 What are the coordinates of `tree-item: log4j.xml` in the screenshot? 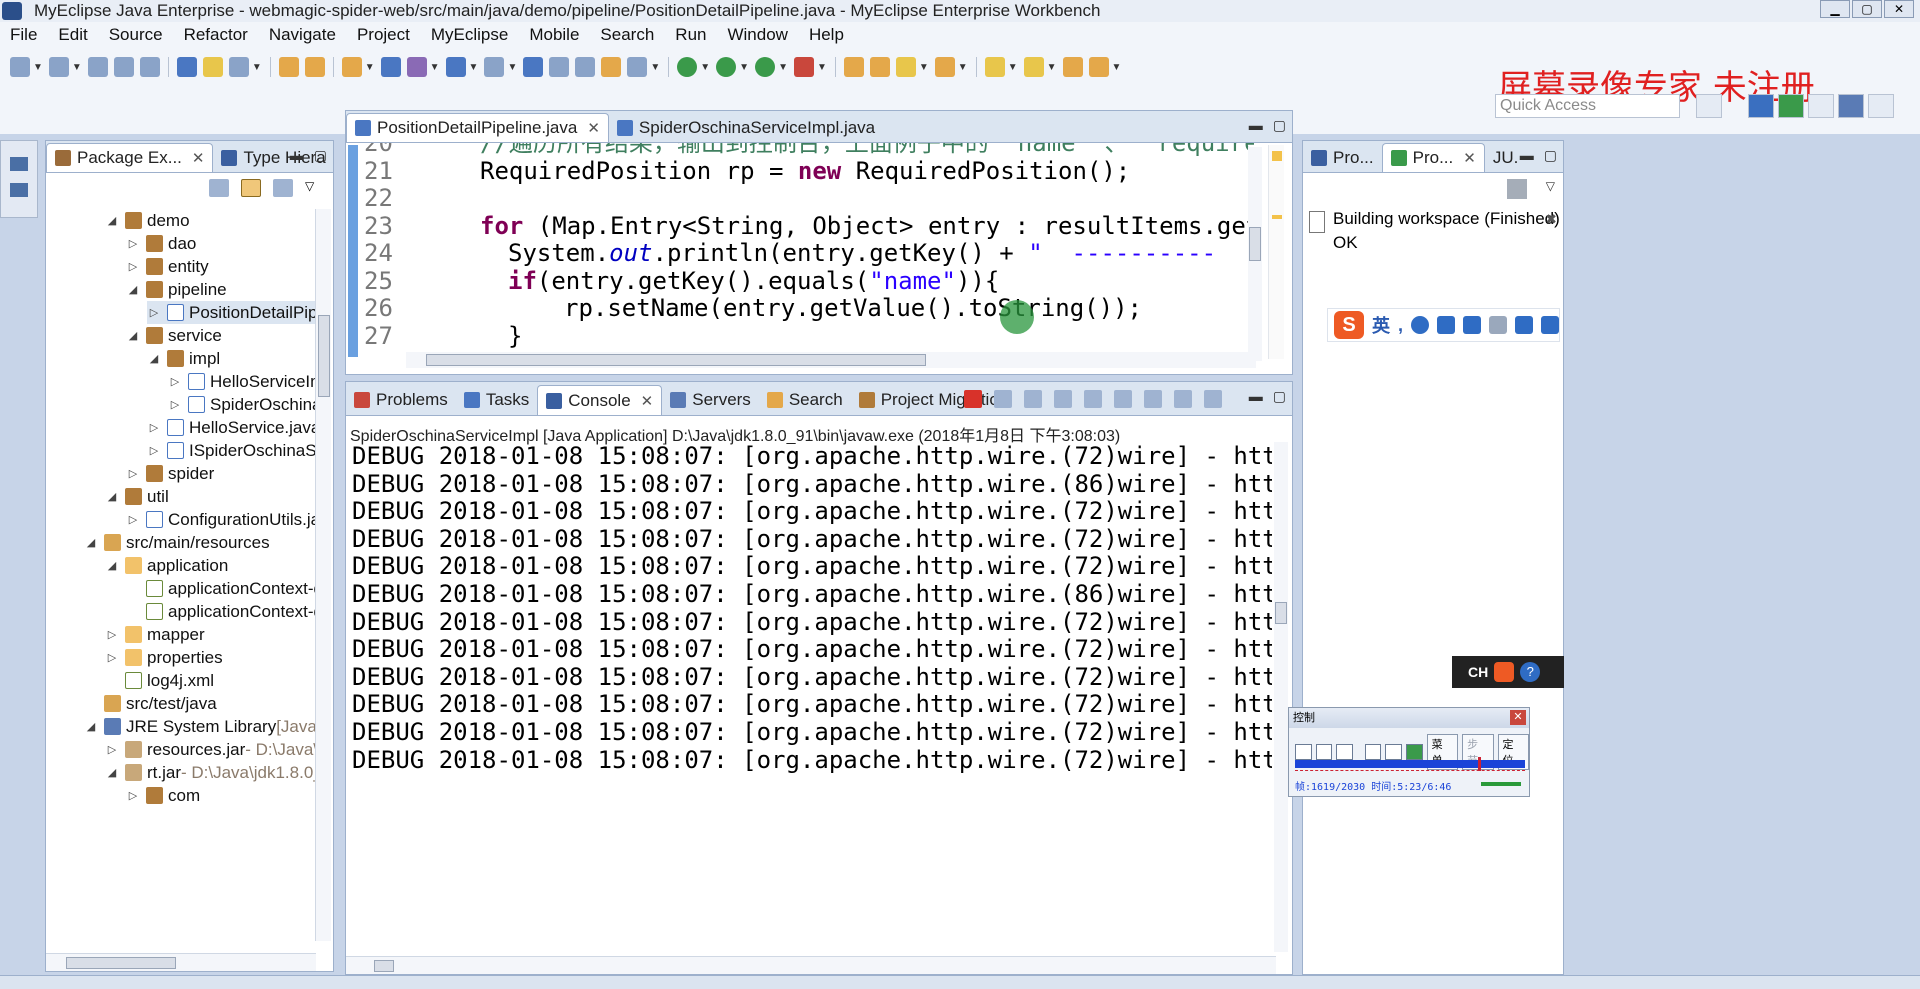 It's located at (159, 680).